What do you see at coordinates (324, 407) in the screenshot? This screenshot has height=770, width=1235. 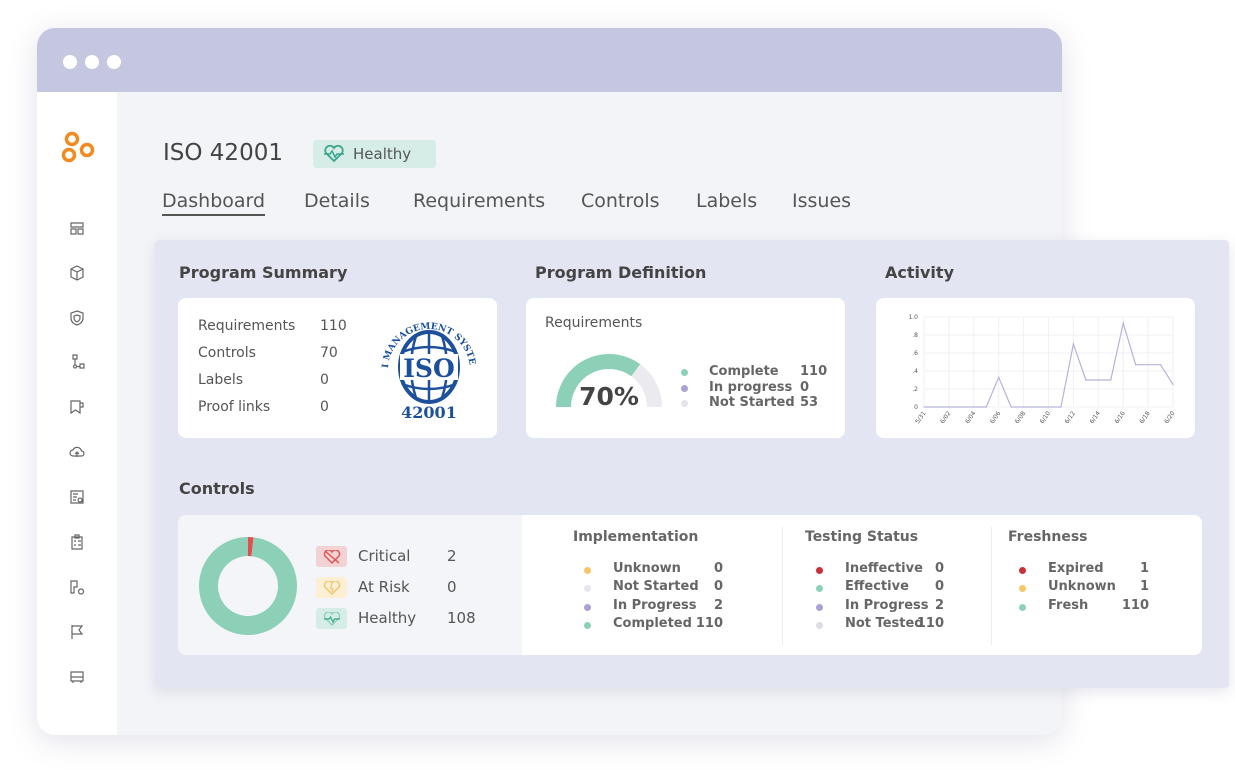 I see `summary-value: 0` at bounding box center [324, 407].